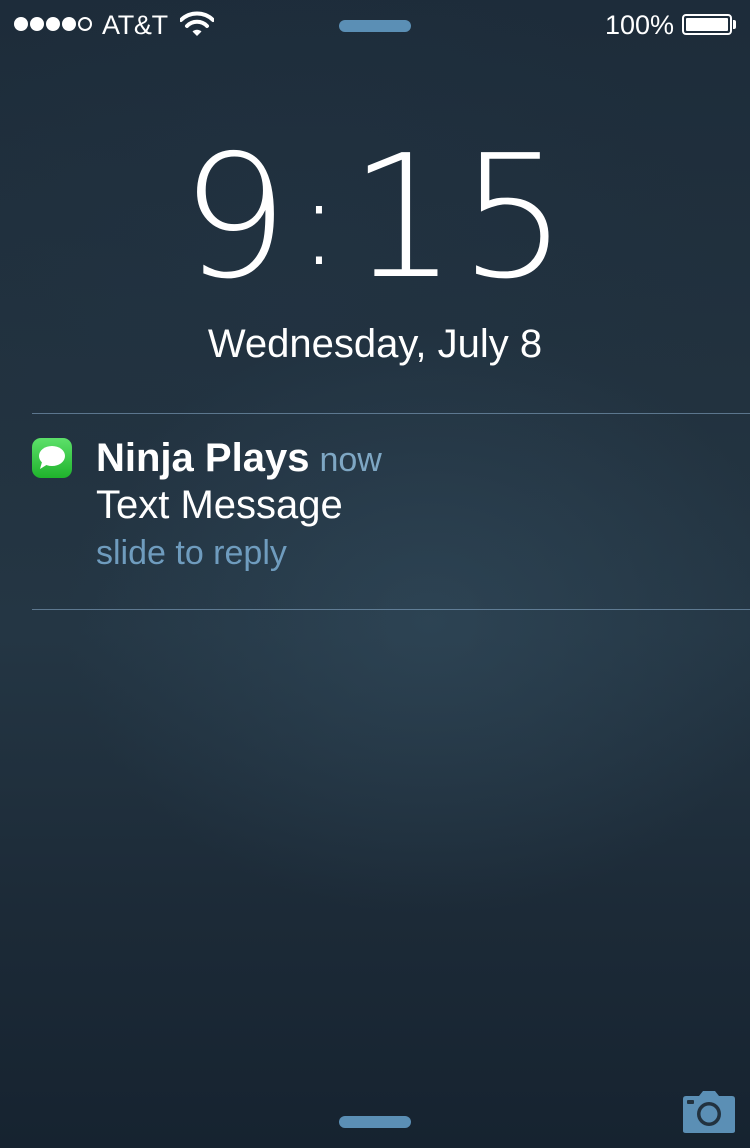 This screenshot has height=1148, width=750. I want to click on carrier-name: AT&T, so click(135, 25).